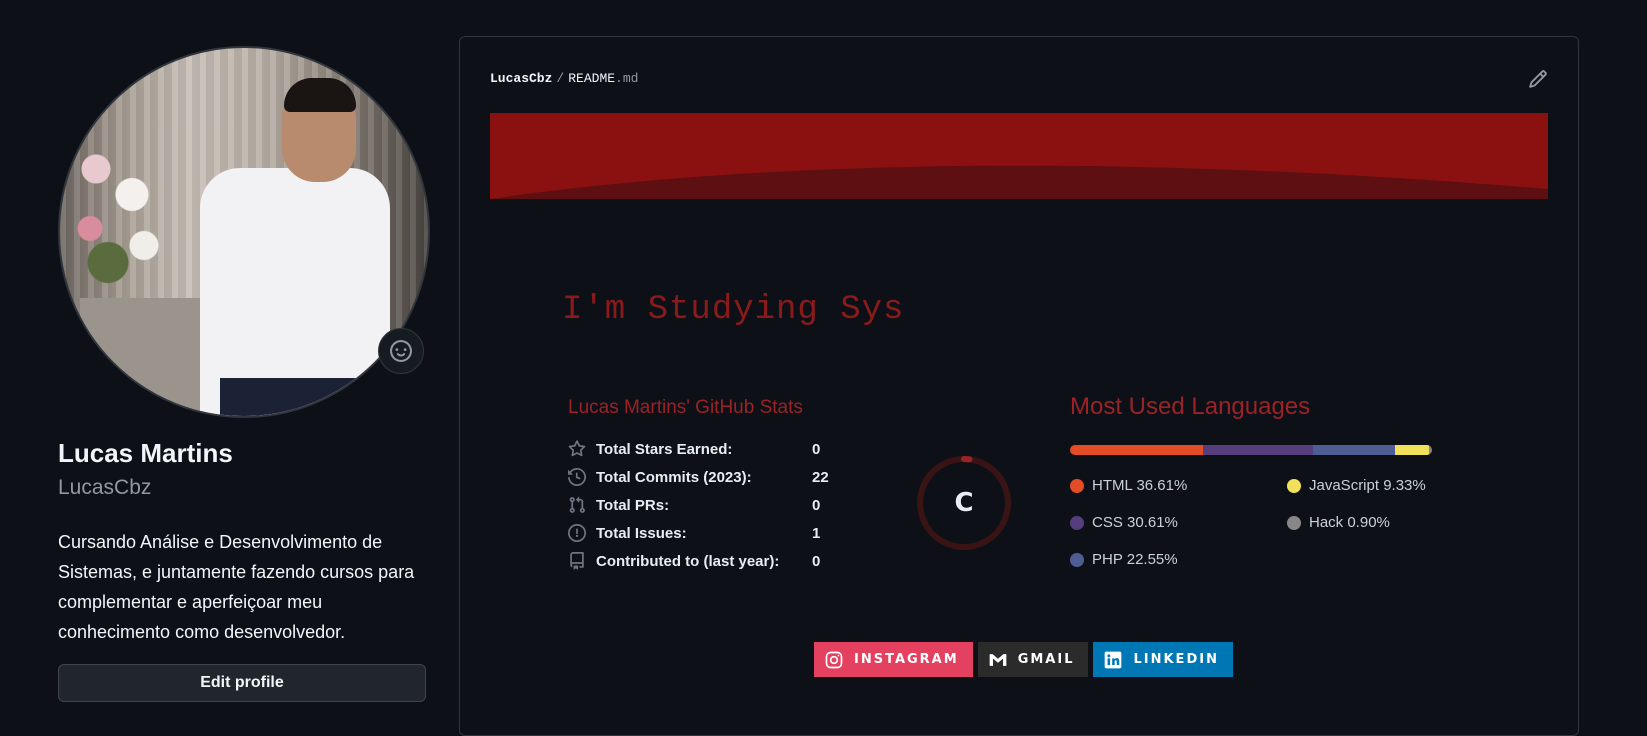  I want to click on languages-bar, so click(1251, 450).